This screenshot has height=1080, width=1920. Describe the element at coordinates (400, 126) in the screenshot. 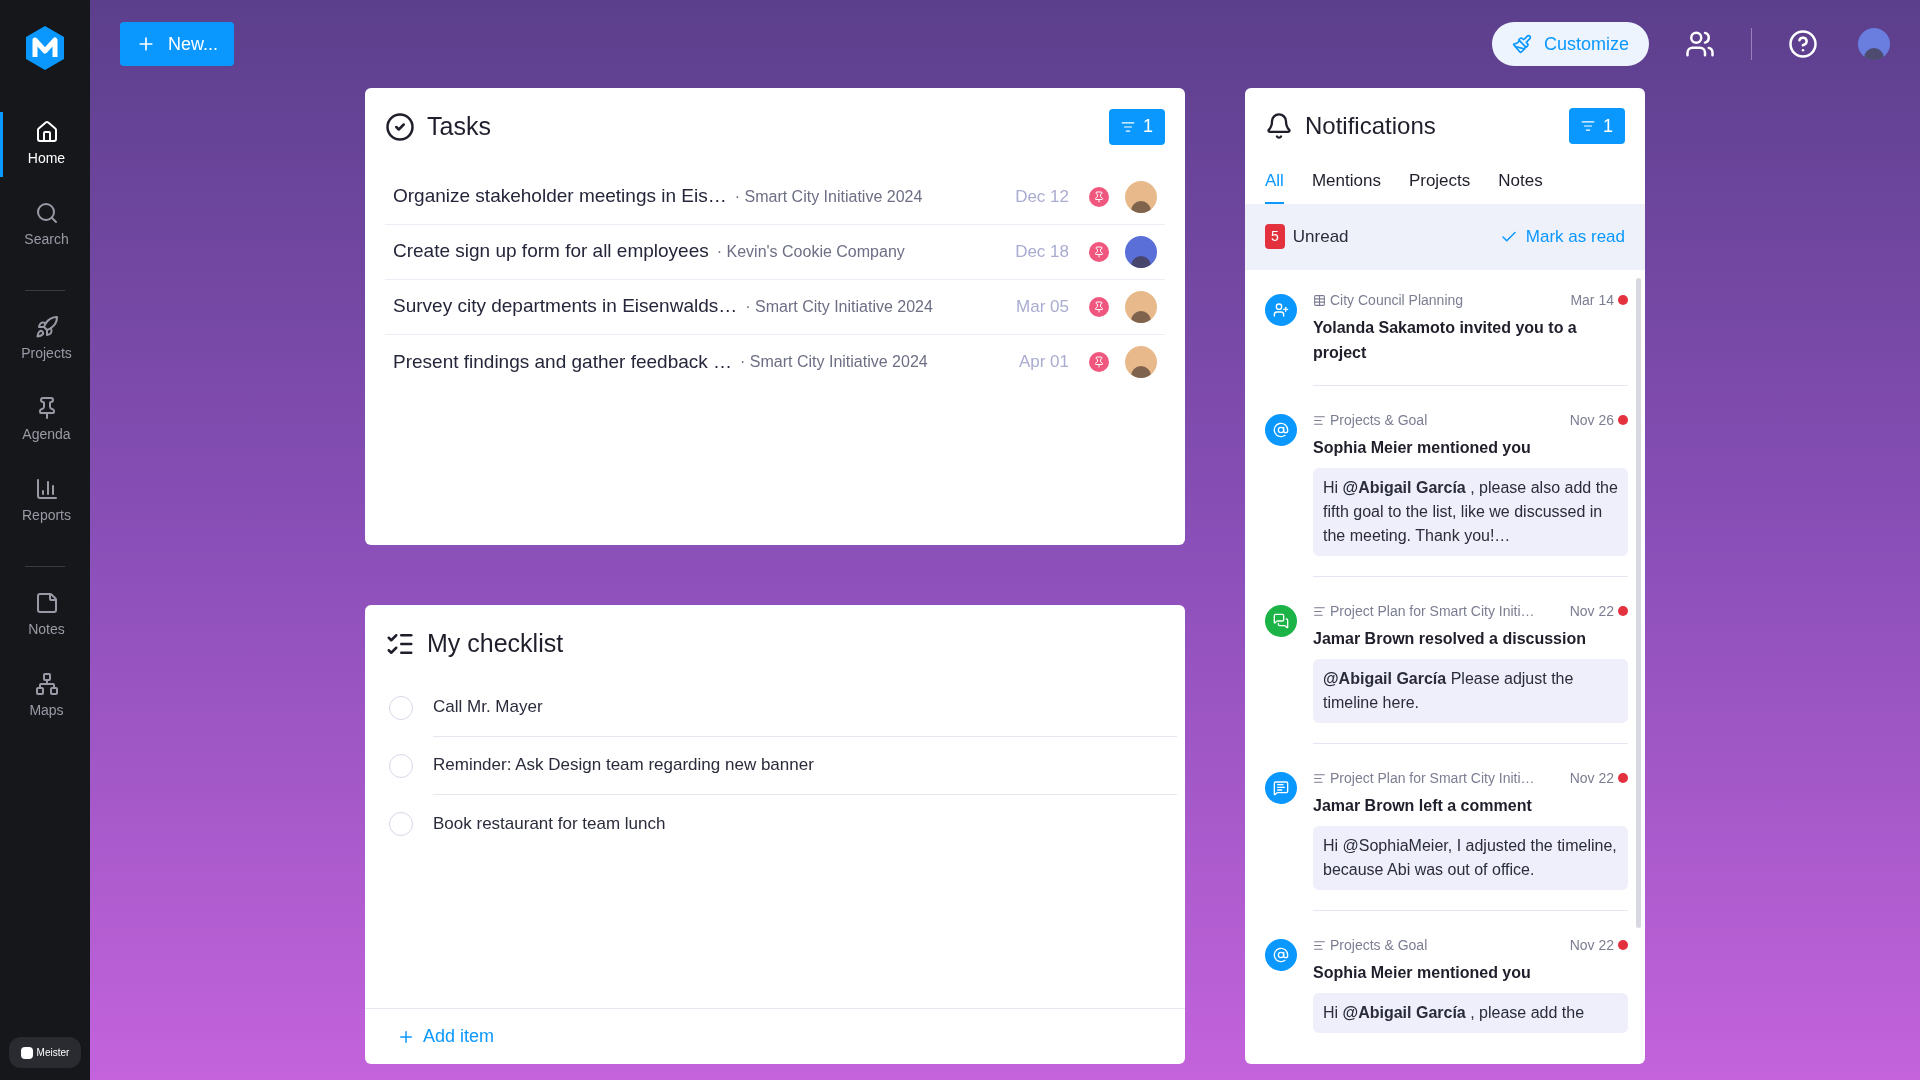

I see `check-circle-icon` at that location.